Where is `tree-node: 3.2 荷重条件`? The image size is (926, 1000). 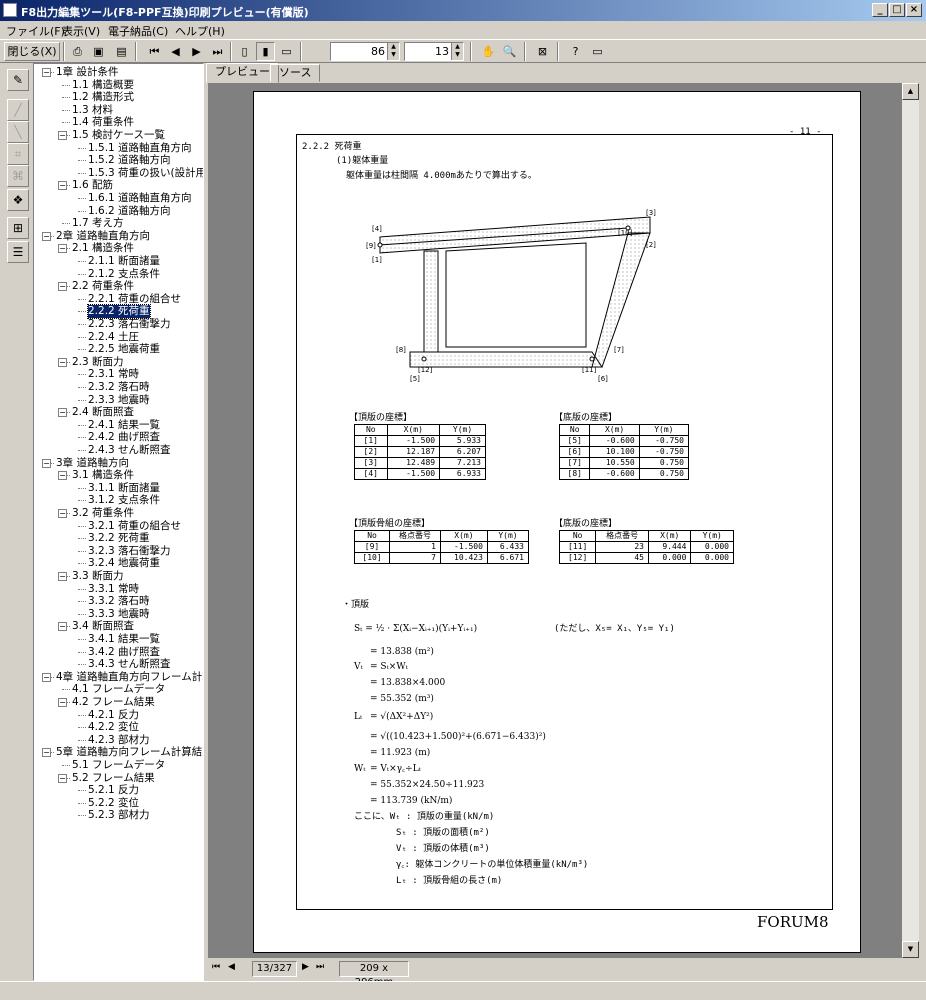
tree-node: 3.2 荷重条件 is located at coordinates (103, 513).